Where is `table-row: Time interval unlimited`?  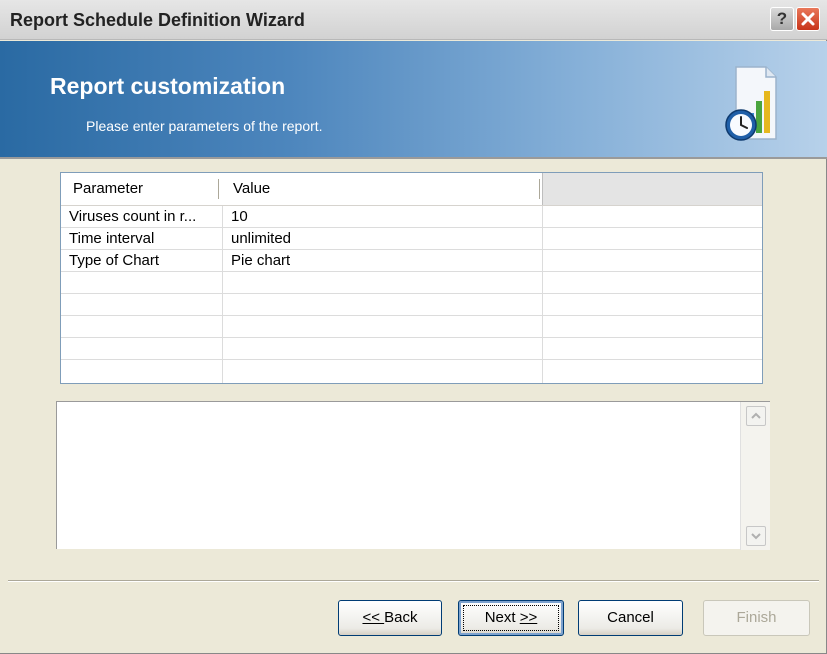
table-row: Time interval unlimited is located at coordinates (411, 239).